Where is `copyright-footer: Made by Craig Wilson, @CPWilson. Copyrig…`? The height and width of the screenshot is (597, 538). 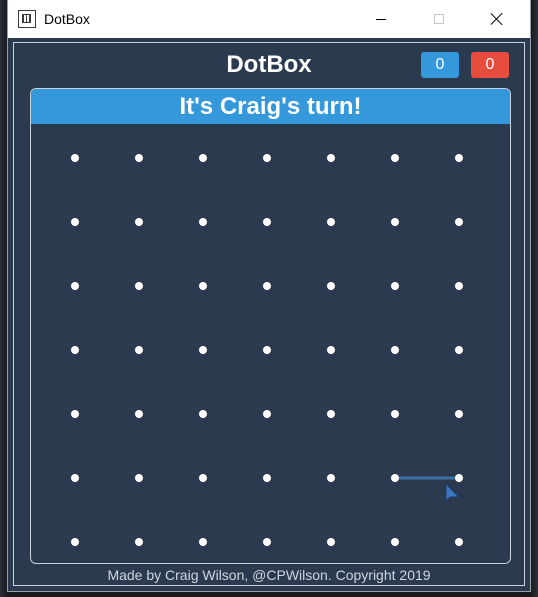 copyright-footer: Made by Craig Wilson, @CPWilson. Copyrig… is located at coordinates (269, 575).